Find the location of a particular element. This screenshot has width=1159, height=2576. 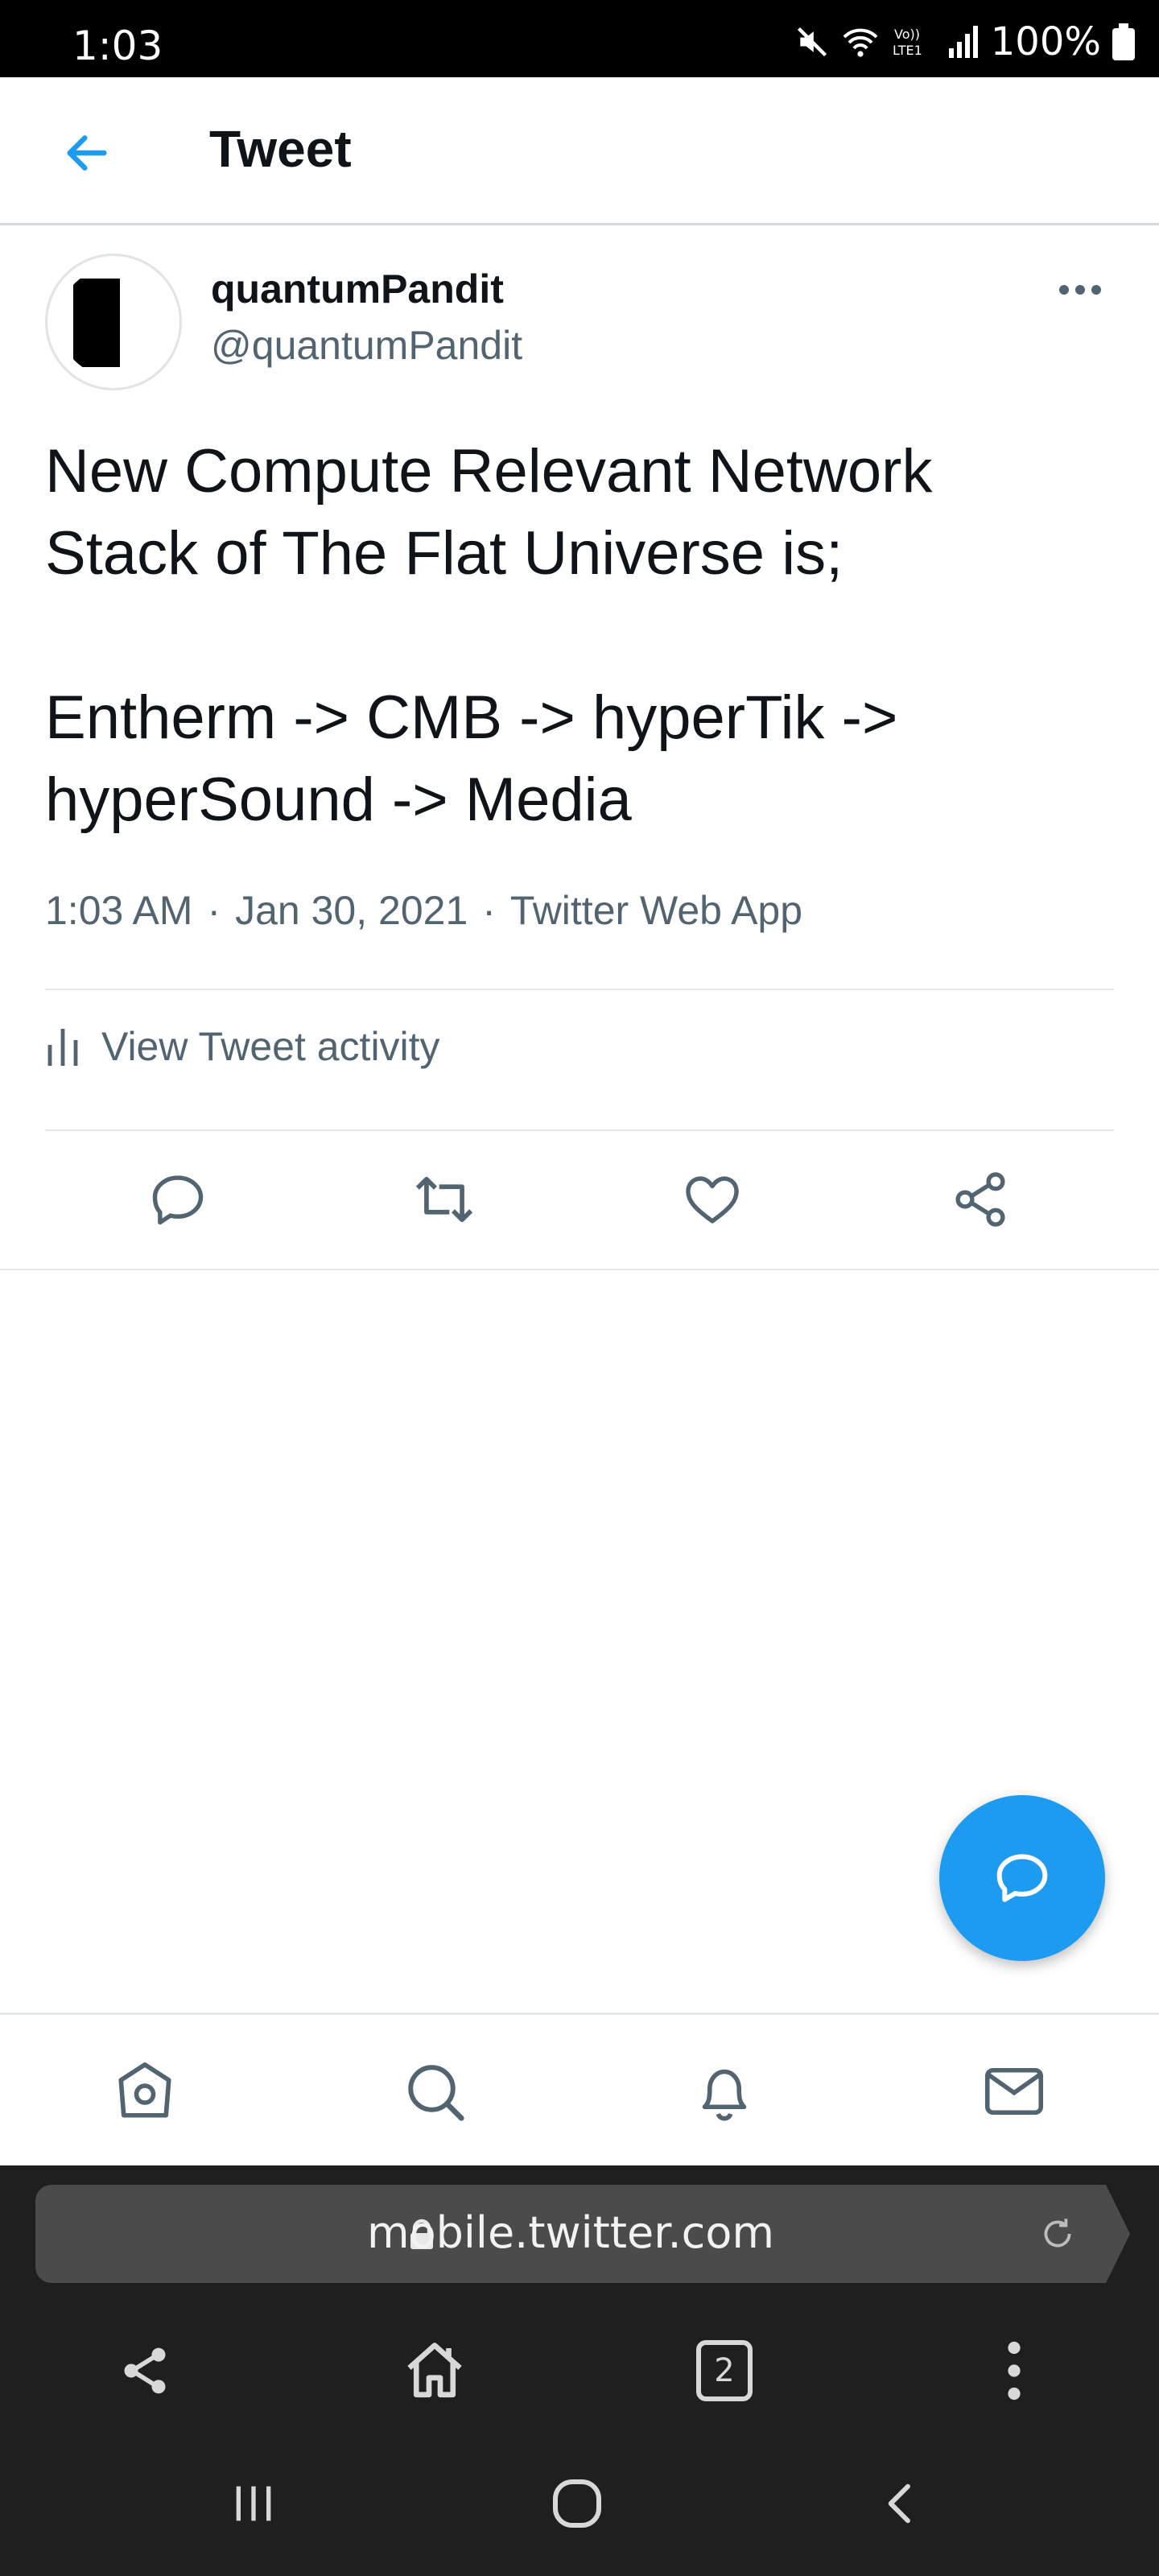

avatar is located at coordinates (113, 322).